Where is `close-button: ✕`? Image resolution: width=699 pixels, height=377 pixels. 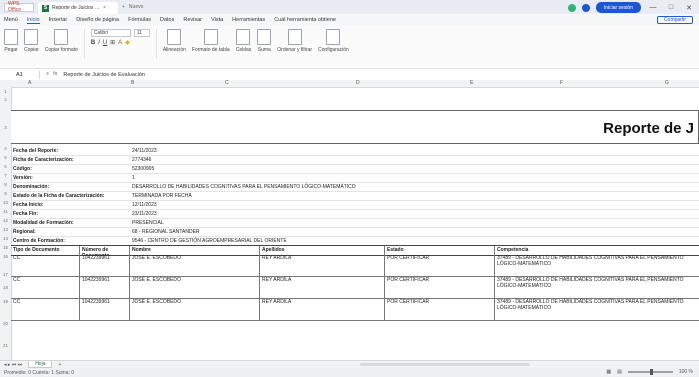
close-button: ✕ is located at coordinates (689, 8).